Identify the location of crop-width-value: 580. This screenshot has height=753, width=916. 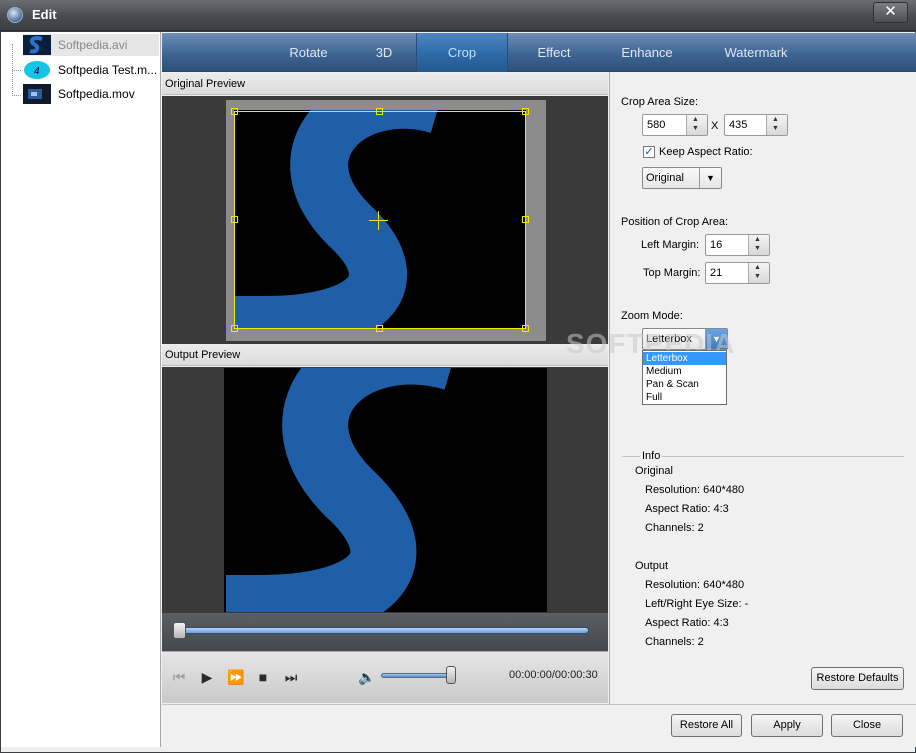
(656, 125).